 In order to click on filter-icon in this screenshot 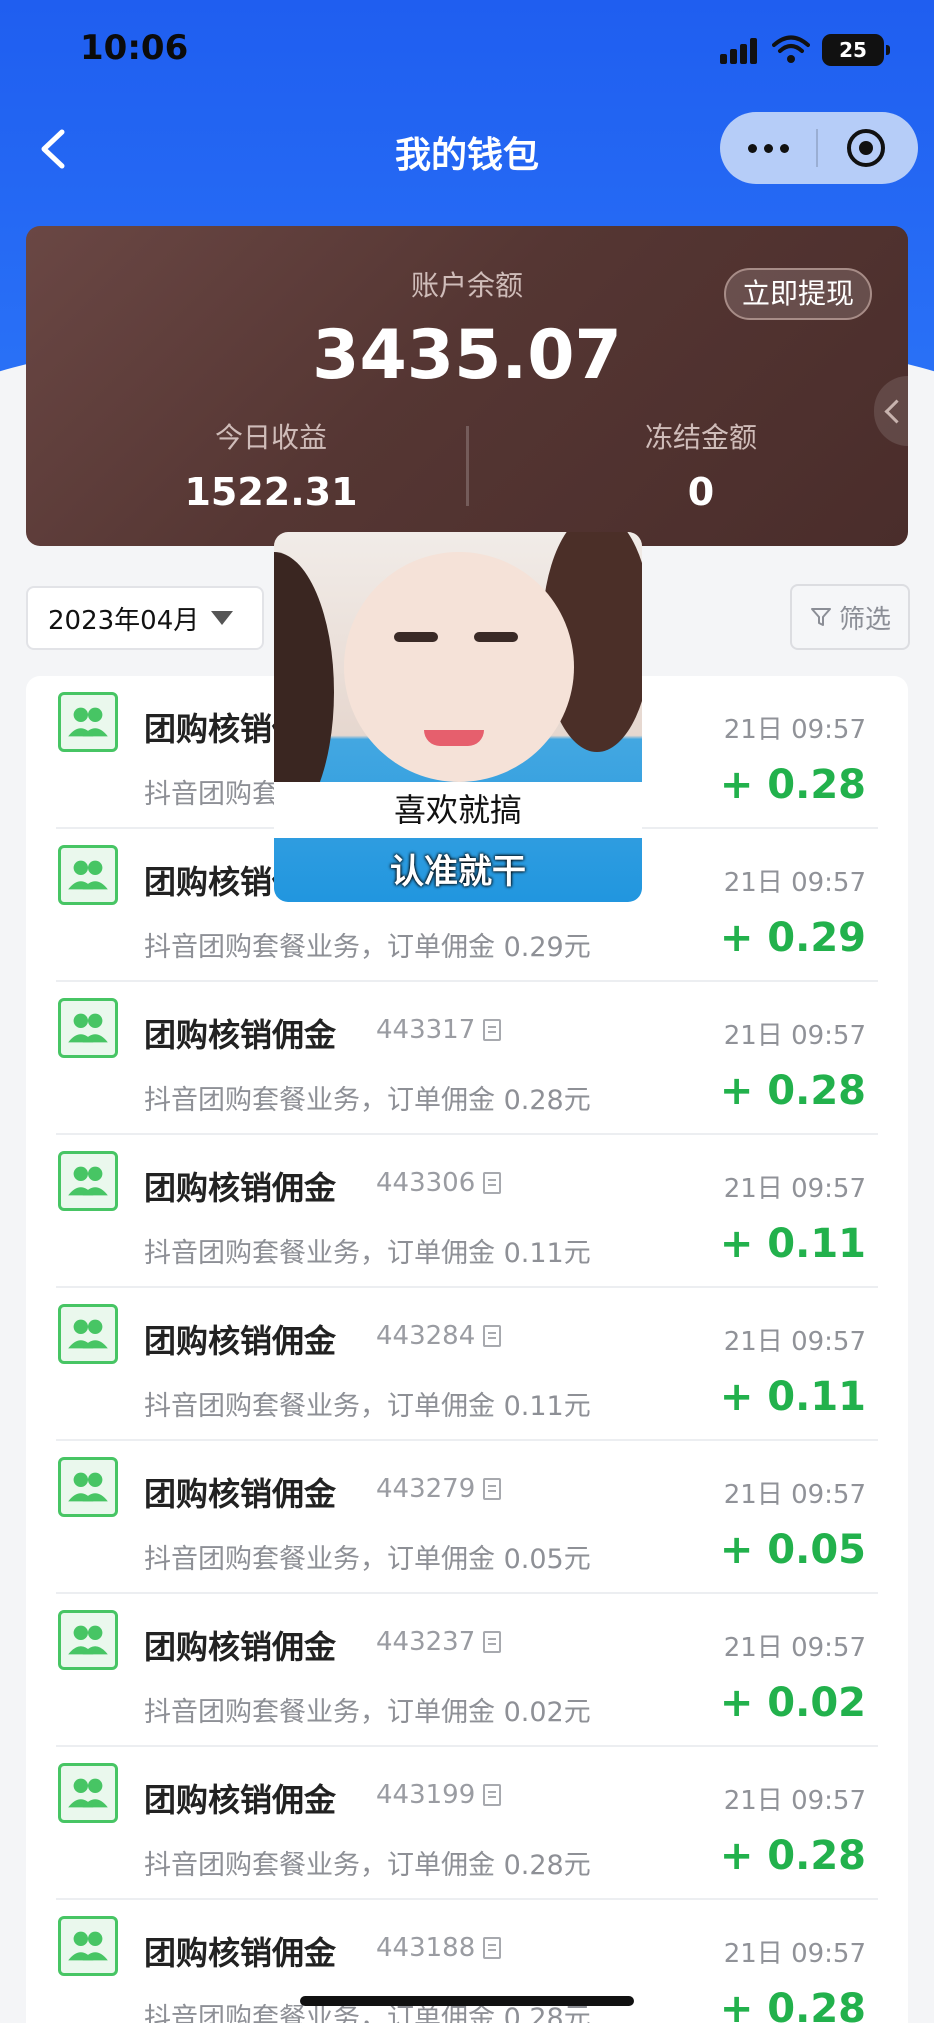, I will do `click(820, 617)`.